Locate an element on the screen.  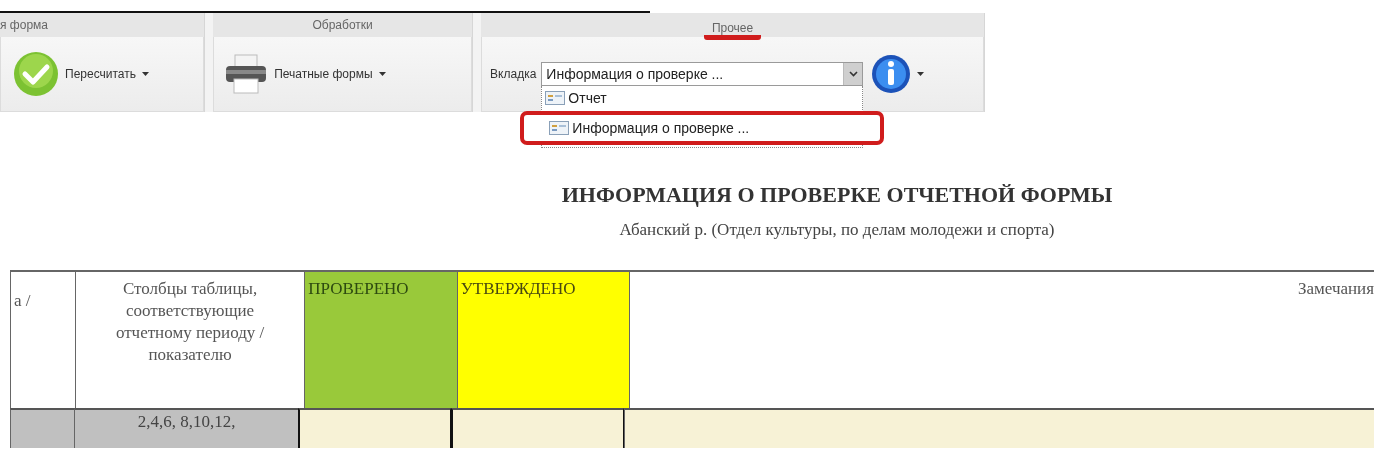
group-title: я форма is located at coordinates (24, 25).